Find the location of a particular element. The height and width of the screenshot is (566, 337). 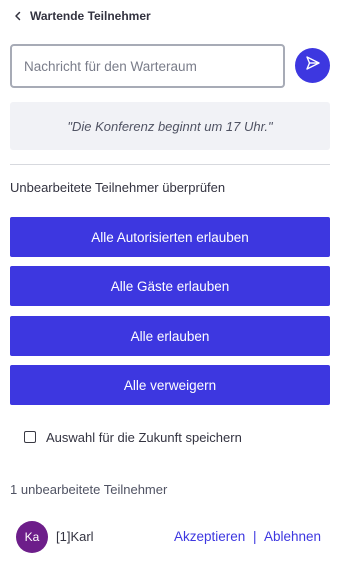

avatar: Ka is located at coordinates (32, 537).